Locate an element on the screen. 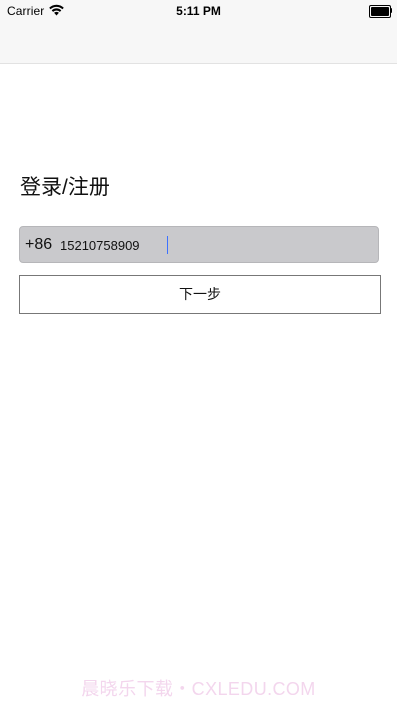  next-button: 下一步 is located at coordinates (200, 294).